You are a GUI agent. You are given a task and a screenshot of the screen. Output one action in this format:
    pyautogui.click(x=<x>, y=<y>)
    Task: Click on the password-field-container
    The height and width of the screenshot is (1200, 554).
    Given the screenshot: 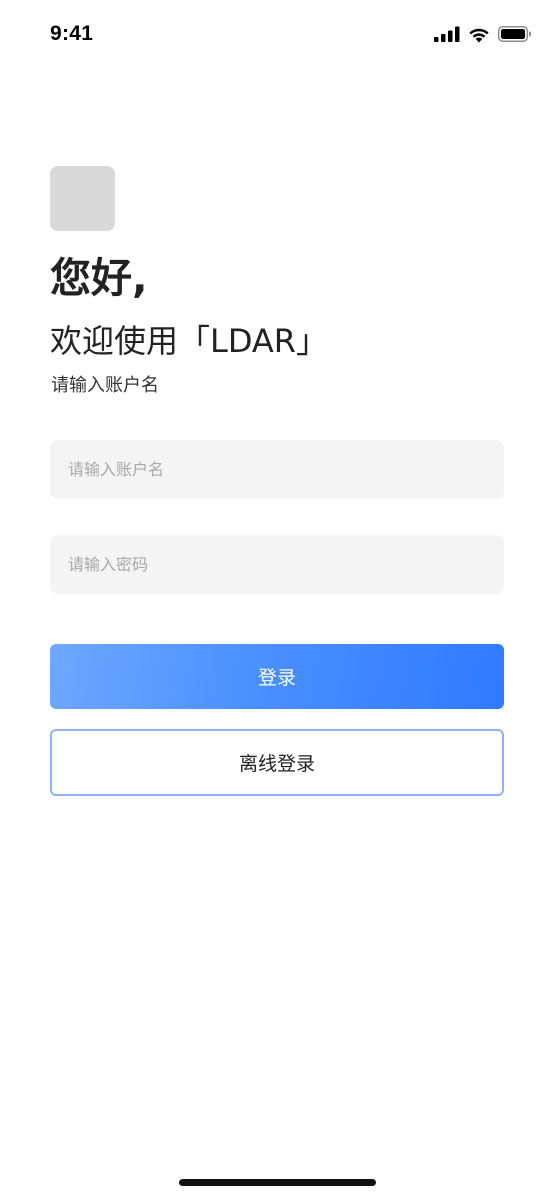 What is the action you would take?
    pyautogui.click(x=277, y=564)
    